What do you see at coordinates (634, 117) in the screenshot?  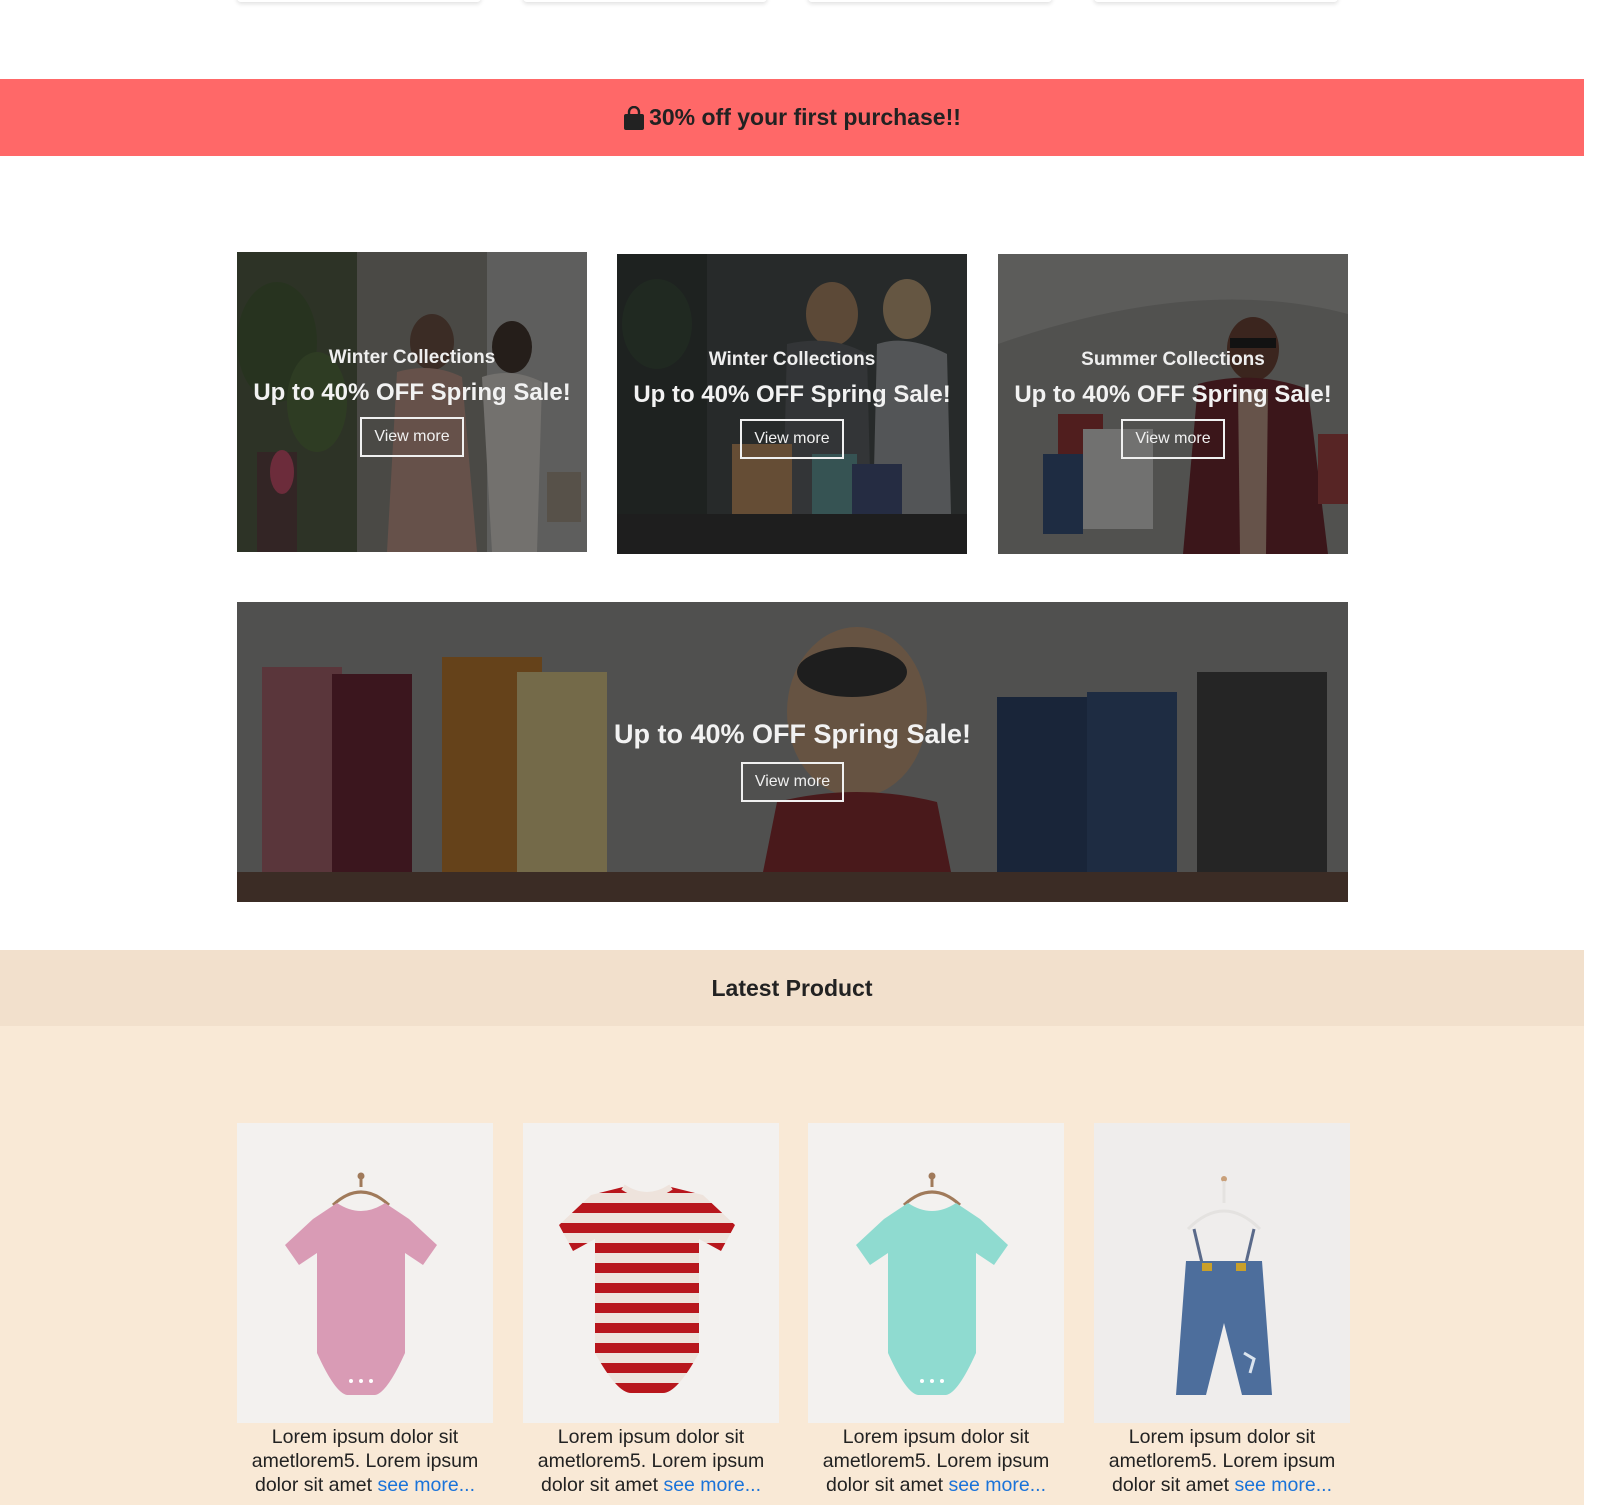 I see `shopping-bag-icon` at bounding box center [634, 117].